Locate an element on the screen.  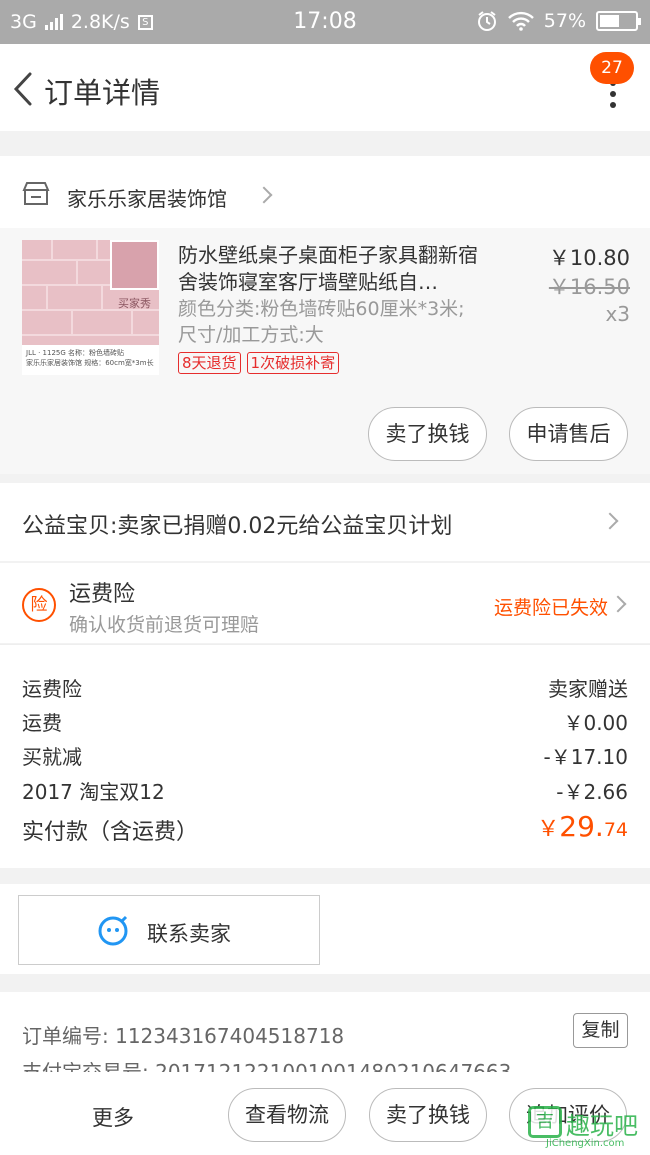
alipay-trade-number: 支付宝交易号: 2017121221001001480210647663 is located at coordinates (267, 1066).